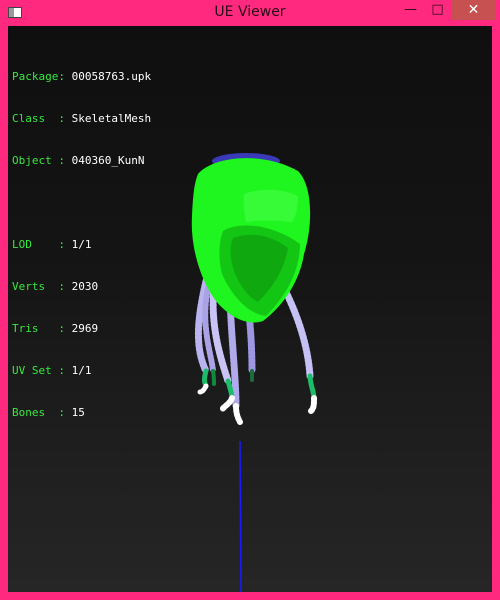  I want to click on lod-value: 1/1, so click(81, 244).